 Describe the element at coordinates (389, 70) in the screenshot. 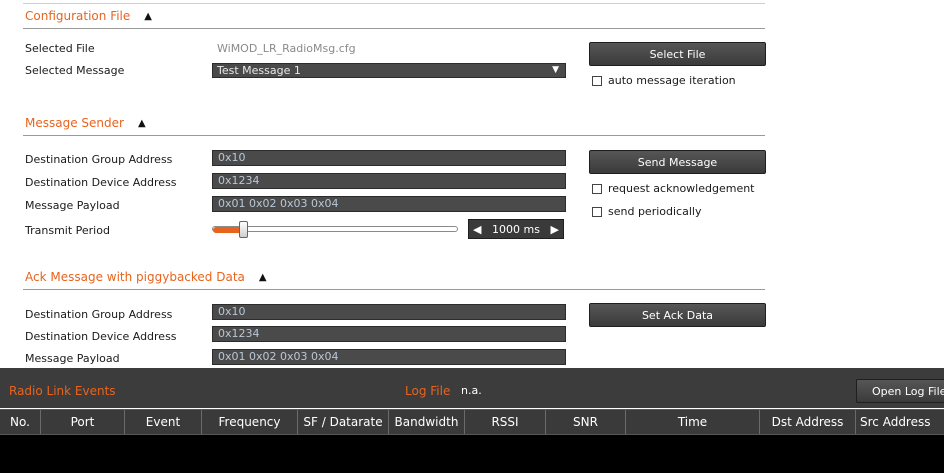

I see `selected-message-dropdown: Test Message 1 ▼` at that location.